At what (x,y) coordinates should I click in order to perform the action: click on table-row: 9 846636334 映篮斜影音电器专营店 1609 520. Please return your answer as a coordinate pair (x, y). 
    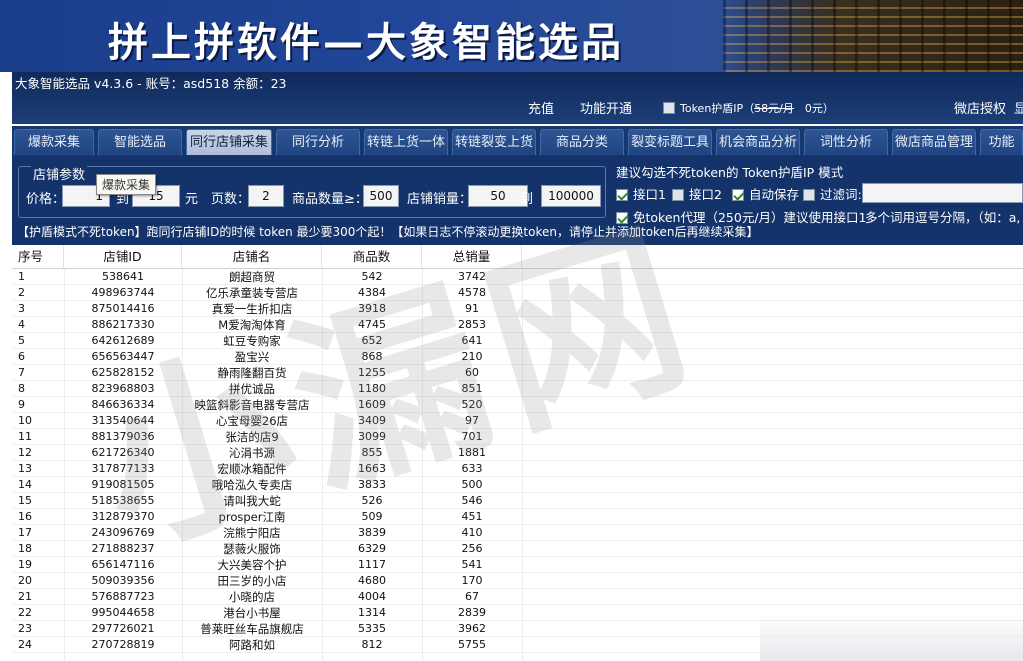
    Looking at the image, I should click on (517, 405).